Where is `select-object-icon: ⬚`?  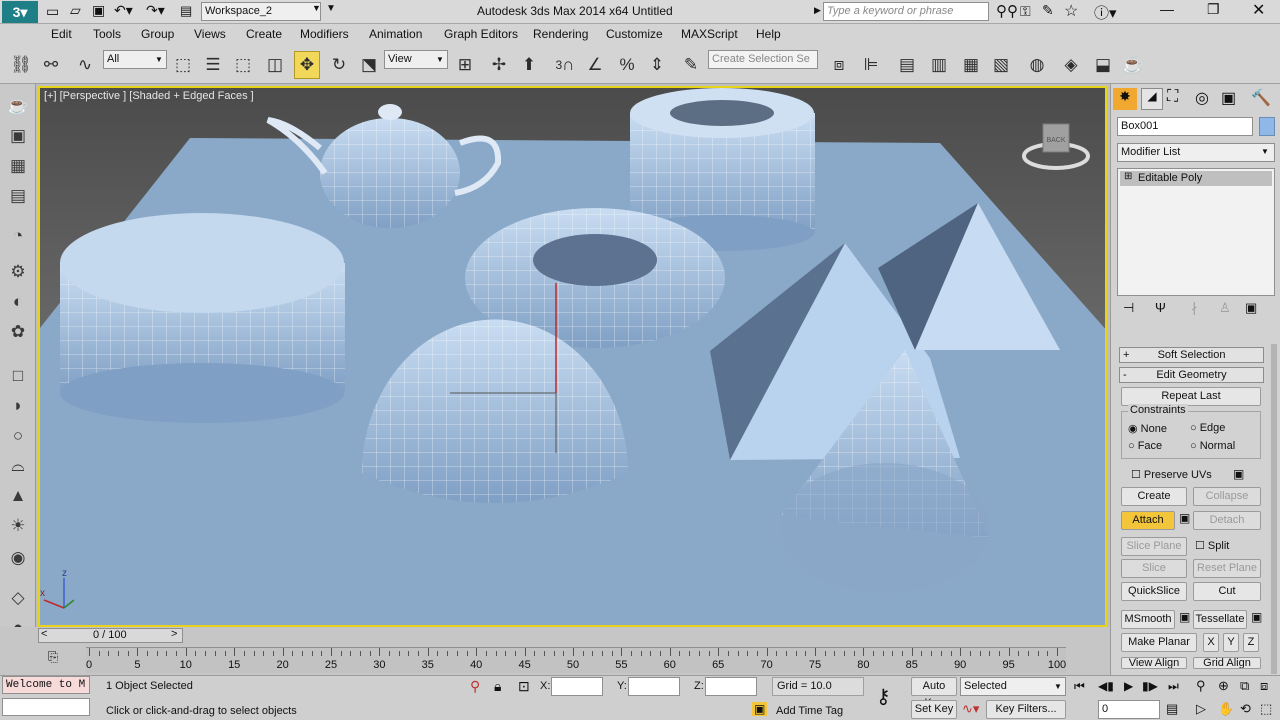 select-object-icon: ⬚ is located at coordinates (183, 65).